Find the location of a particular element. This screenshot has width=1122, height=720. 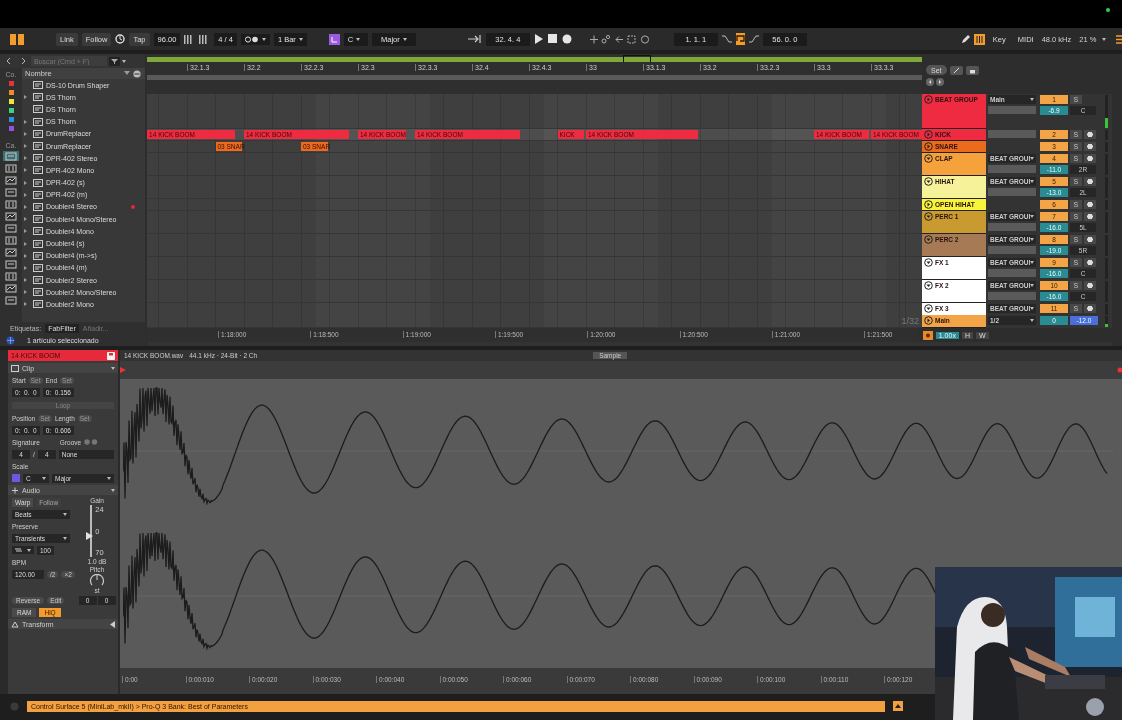

expand-status-button is located at coordinates (898, 706).